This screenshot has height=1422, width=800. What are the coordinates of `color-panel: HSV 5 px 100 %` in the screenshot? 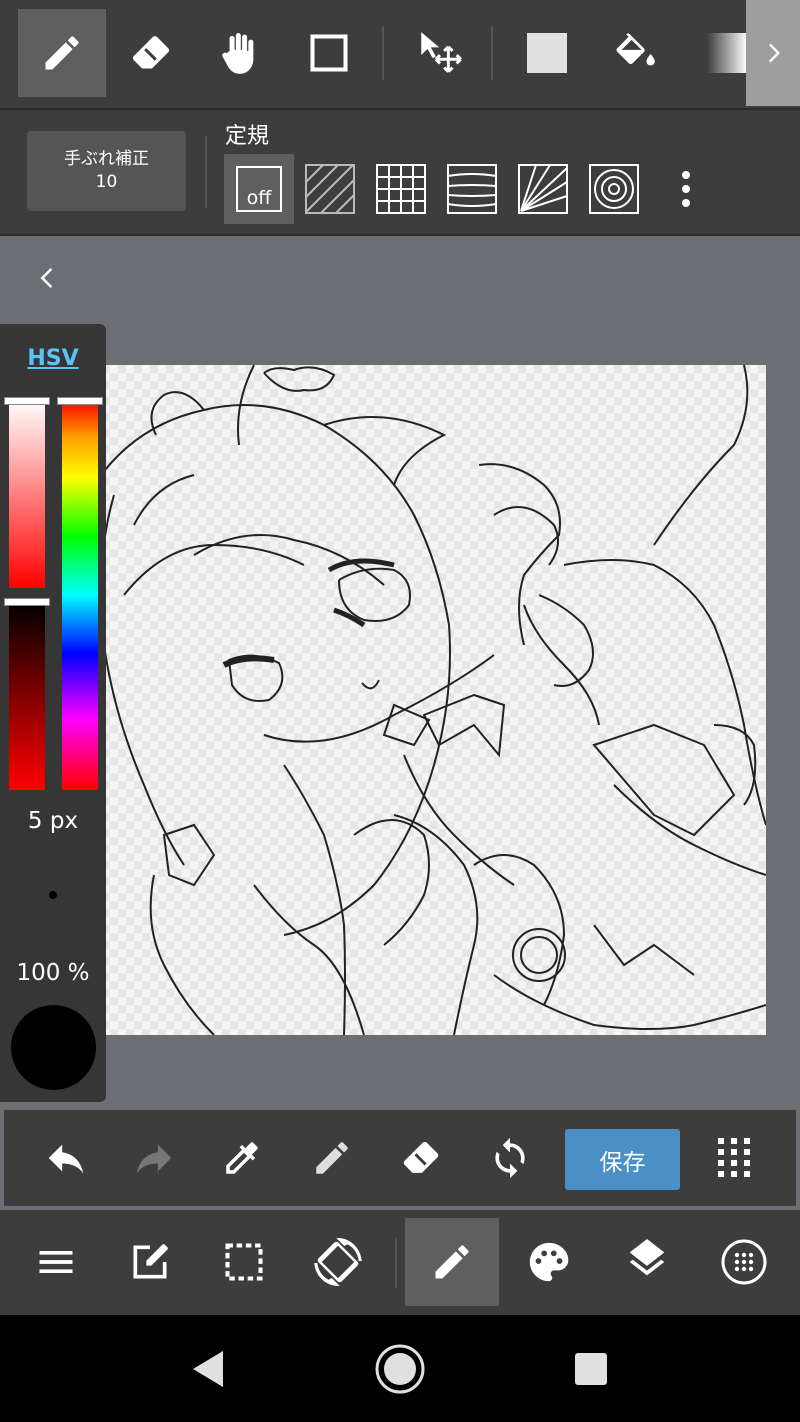 It's located at (53, 713).